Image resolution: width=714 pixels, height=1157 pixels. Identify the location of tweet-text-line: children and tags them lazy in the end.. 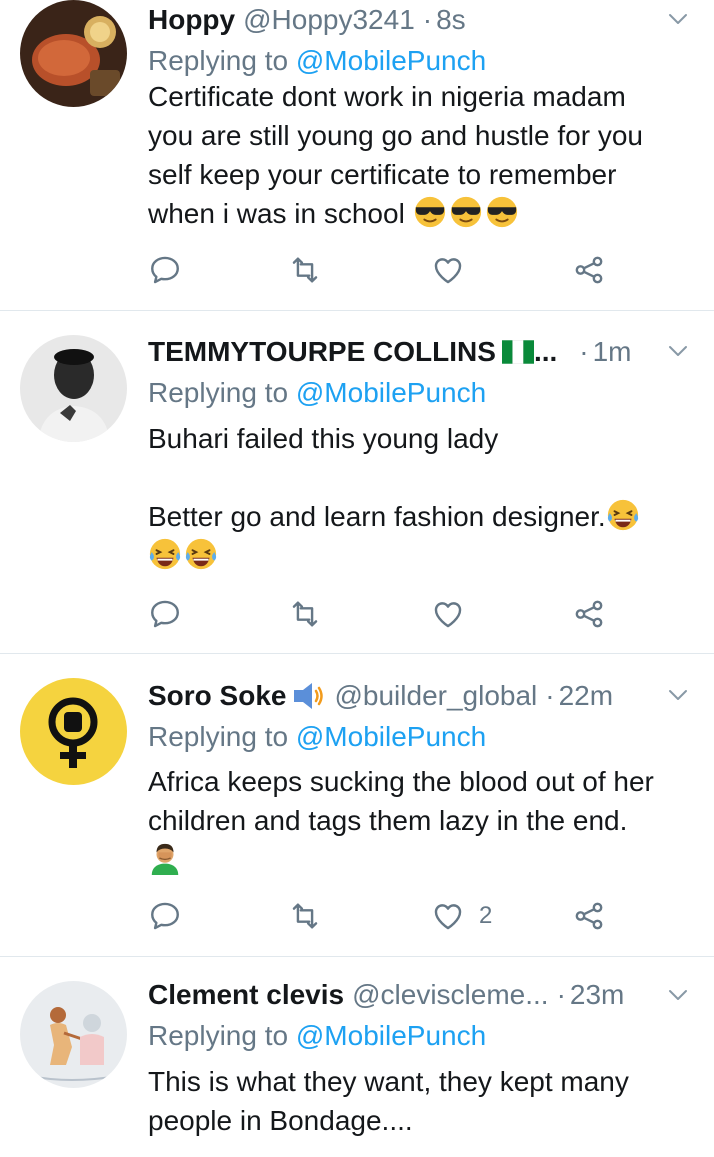
(388, 820).